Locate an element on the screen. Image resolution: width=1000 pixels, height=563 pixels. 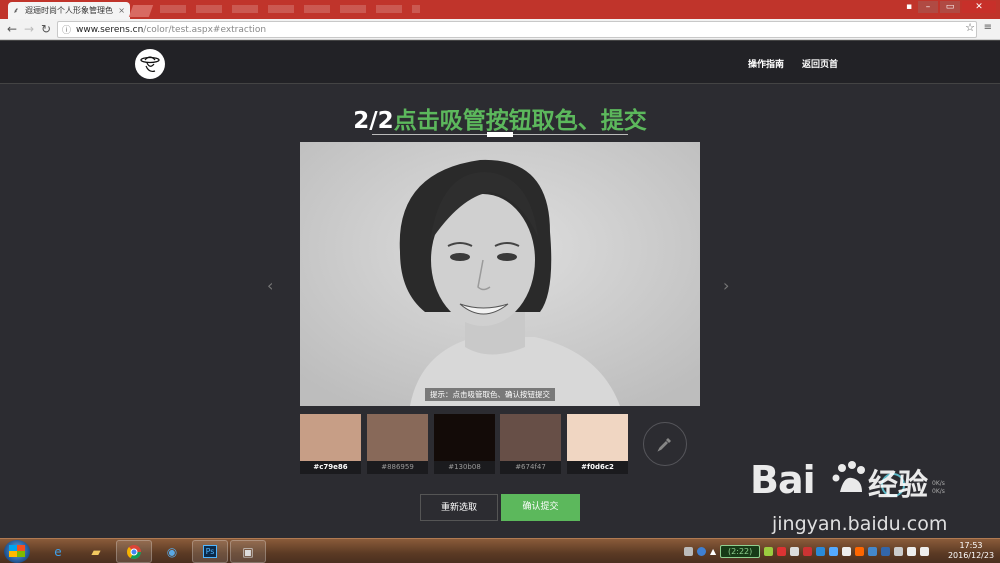
bluetooth-icon is located at coordinates (834, 551).